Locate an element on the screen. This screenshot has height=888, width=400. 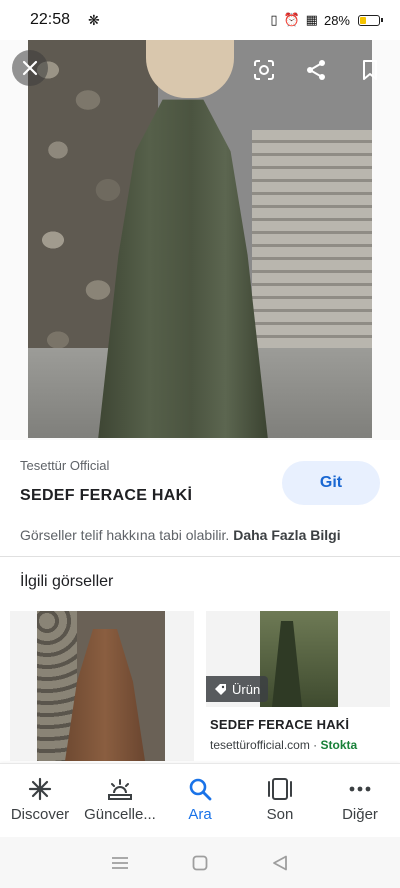
status-icons: ▯ ⏰ ▦ 28% is located at coordinates (326, 20).